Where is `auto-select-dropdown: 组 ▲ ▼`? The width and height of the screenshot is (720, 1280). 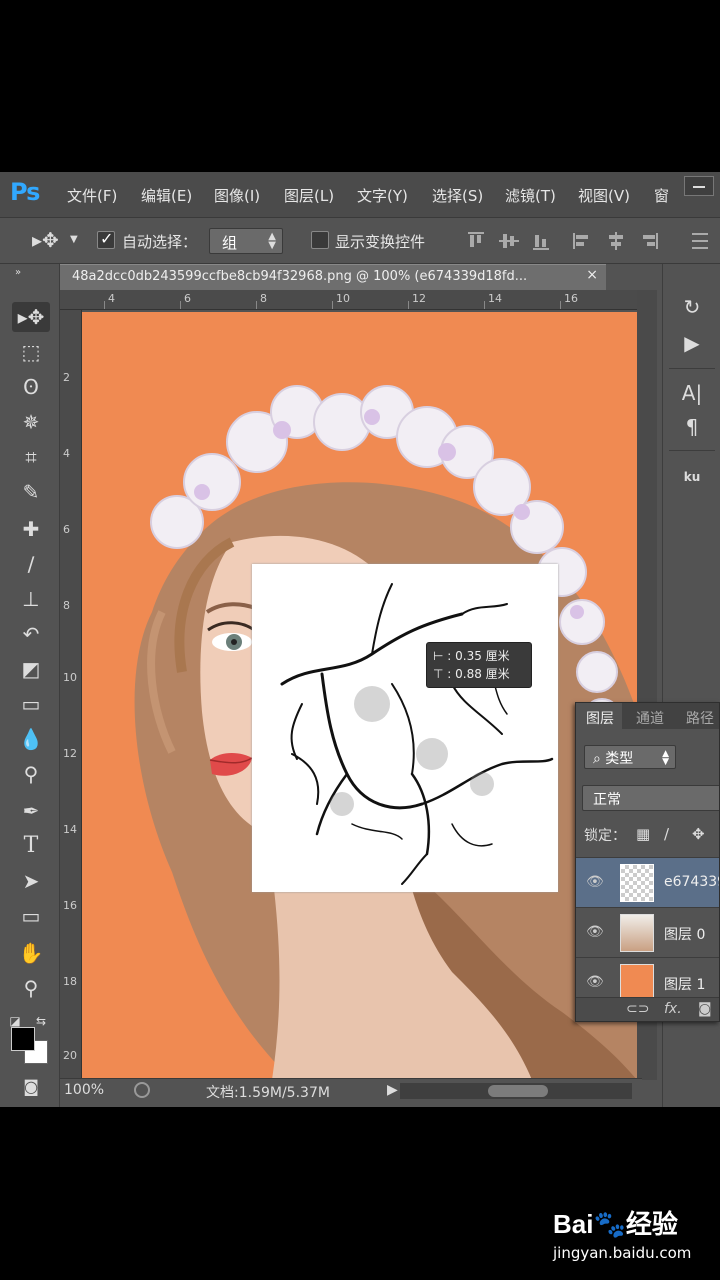 auto-select-dropdown: 组 ▲ ▼ is located at coordinates (246, 241).